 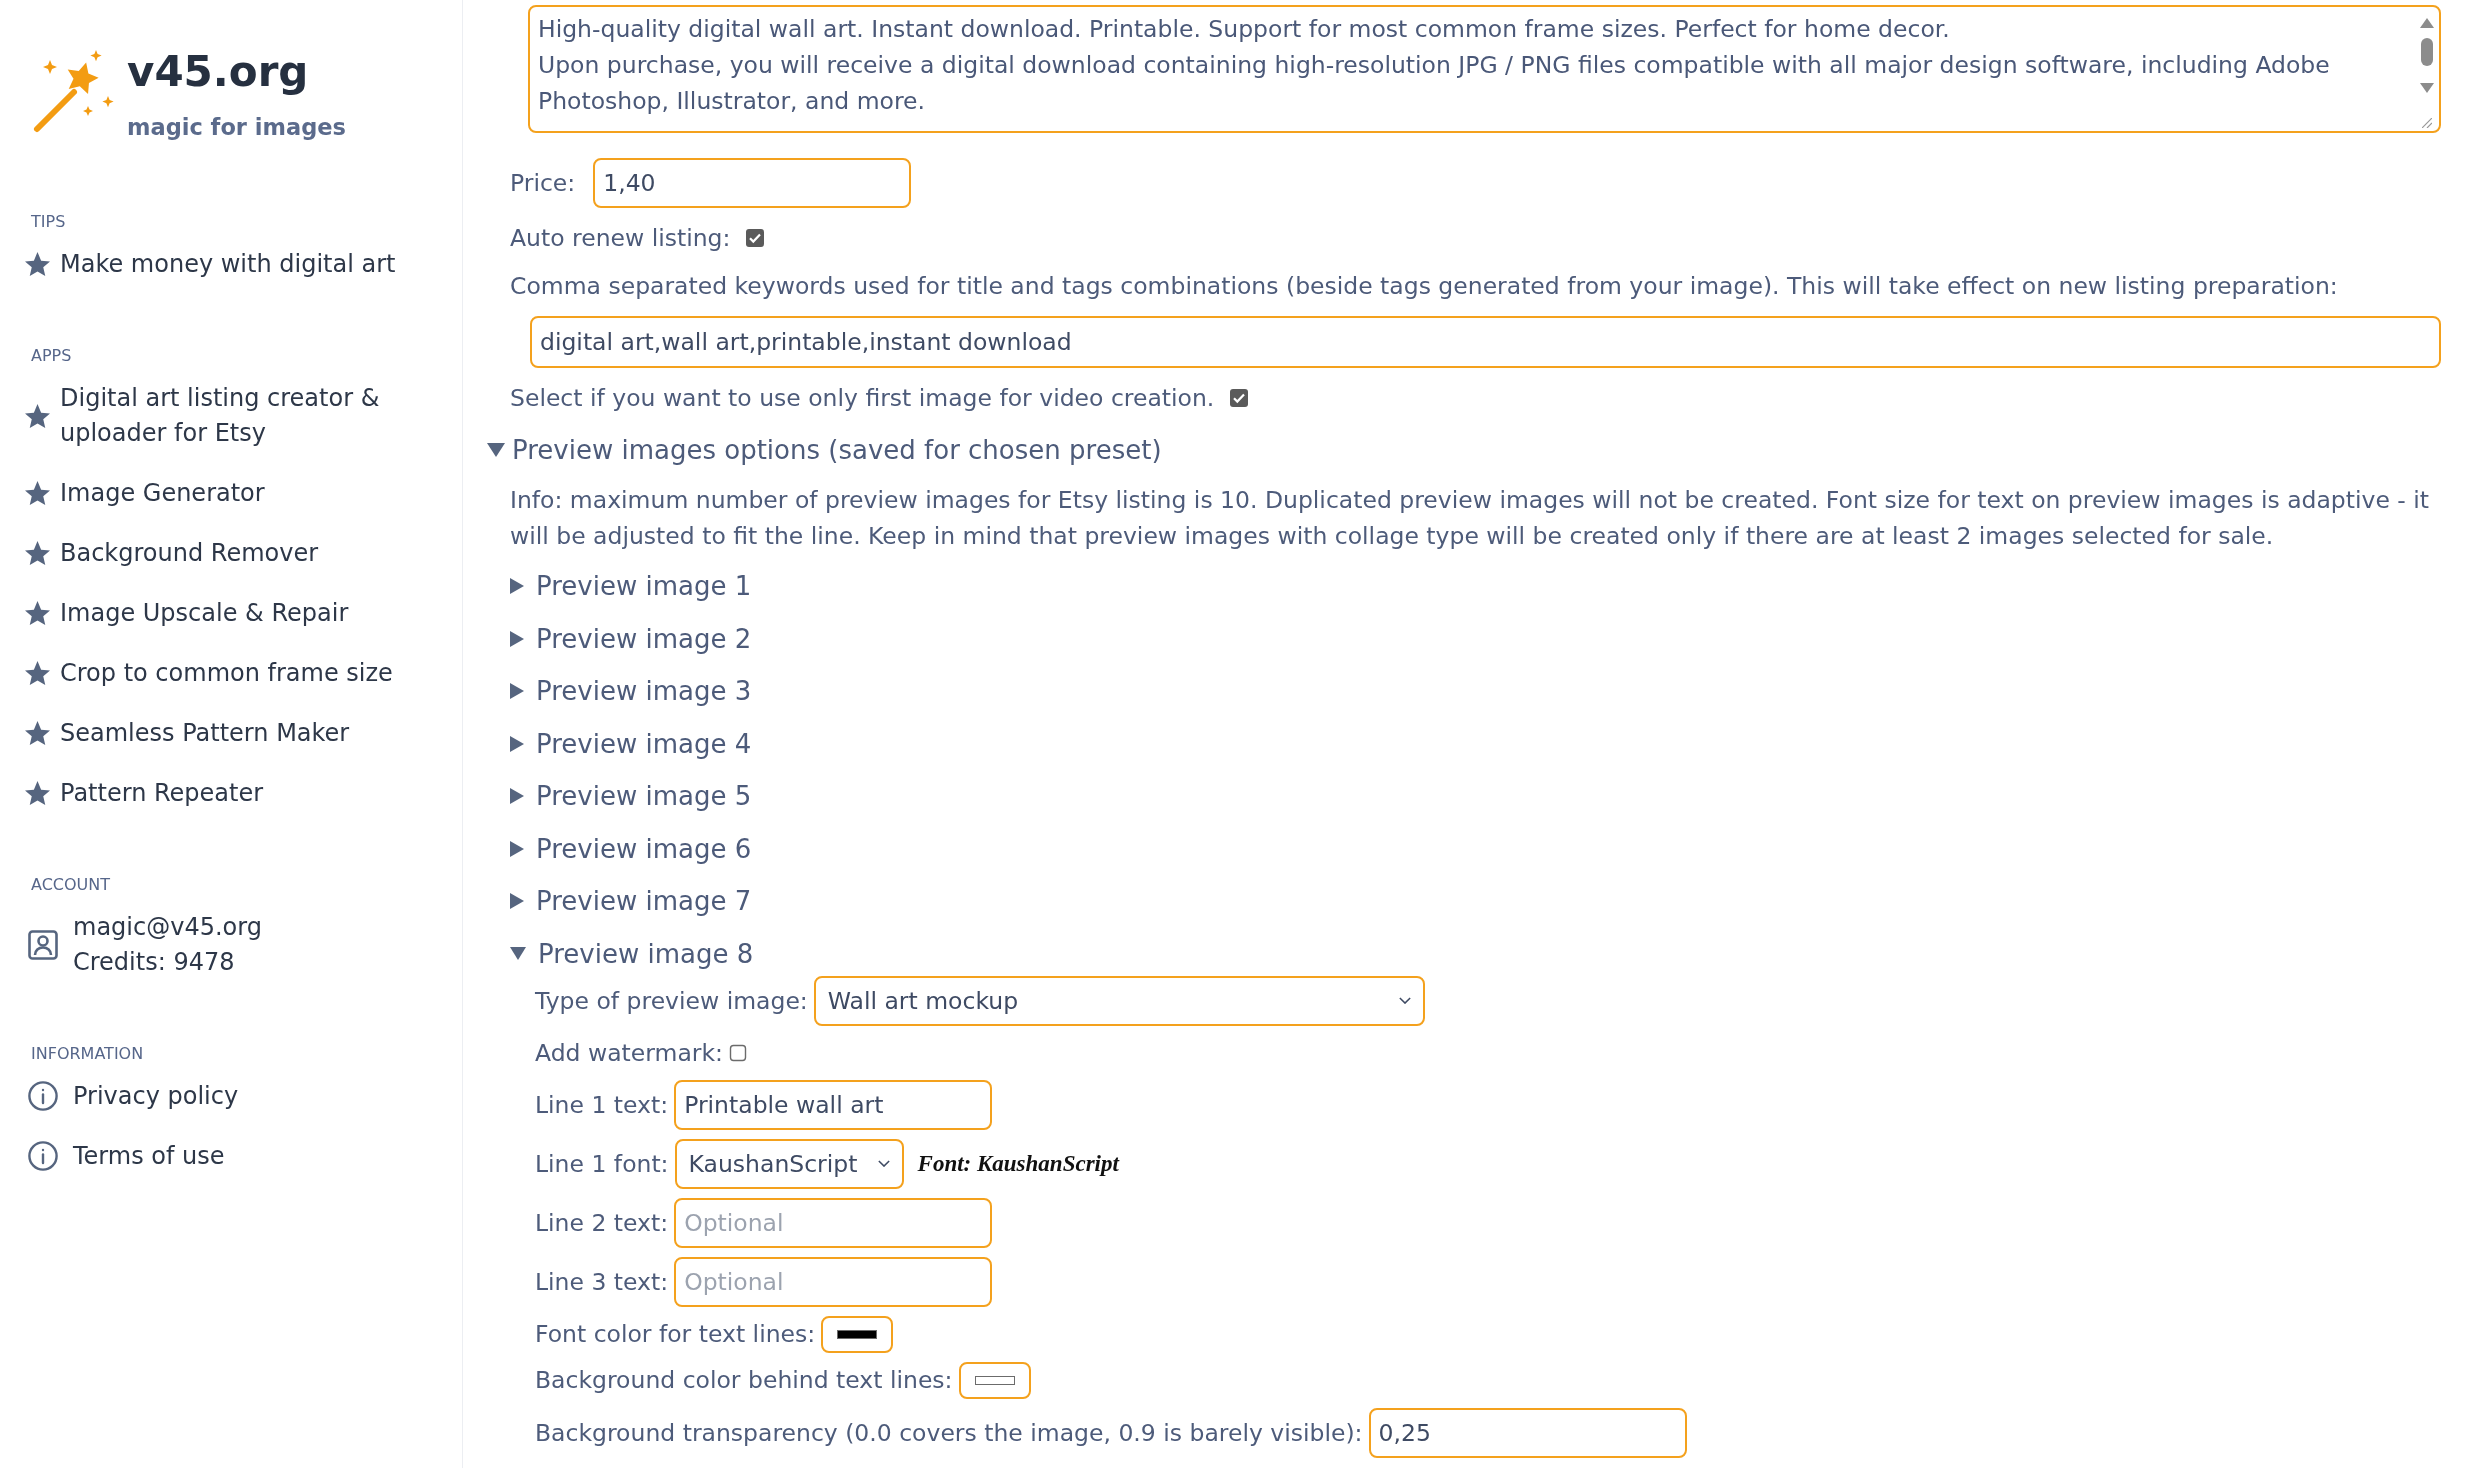 What do you see at coordinates (602, 1282) in the screenshot?
I see `field-label: Line 3 text:` at bounding box center [602, 1282].